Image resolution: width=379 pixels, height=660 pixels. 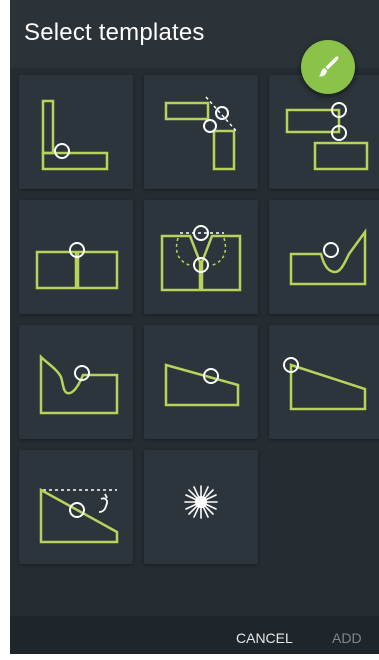 What do you see at coordinates (264, 635) in the screenshot?
I see `cancel-button: CANCEL` at bounding box center [264, 635].